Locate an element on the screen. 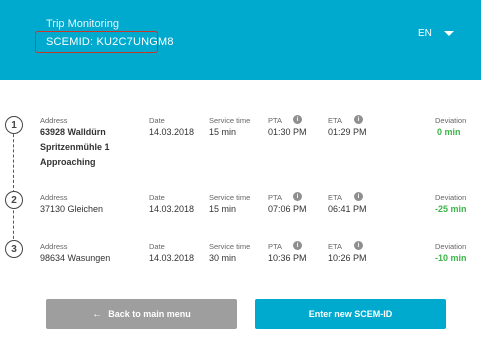  timeline-line is located at coordinates (13, 186).